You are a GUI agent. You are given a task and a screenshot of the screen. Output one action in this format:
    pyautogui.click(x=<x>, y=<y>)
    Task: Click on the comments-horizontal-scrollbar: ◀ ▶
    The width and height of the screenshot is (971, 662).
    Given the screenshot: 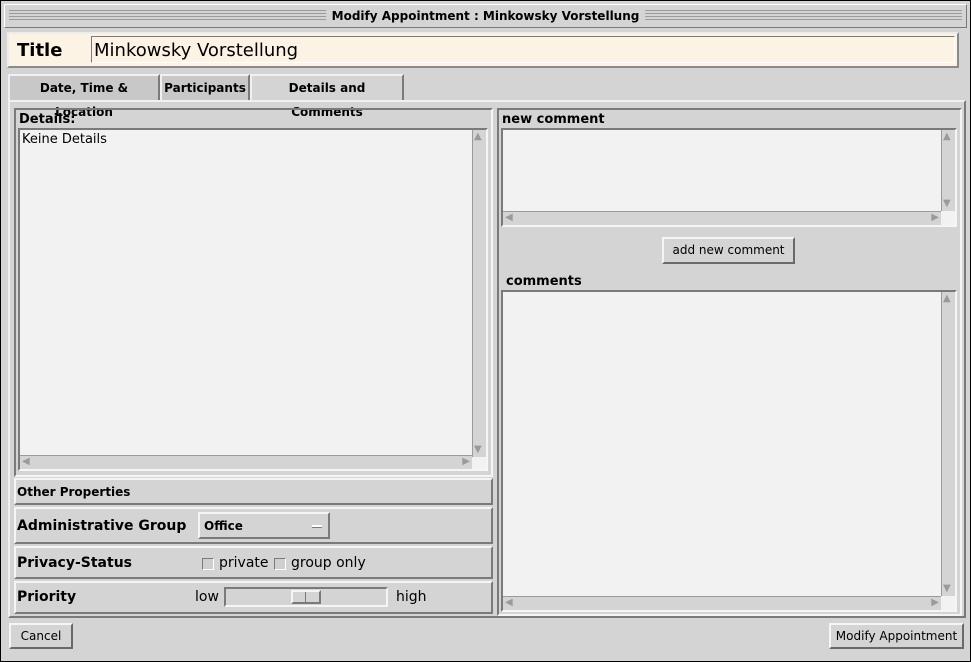 What is the action you would take?
    pyautogui.click(x=722, y=603)
    